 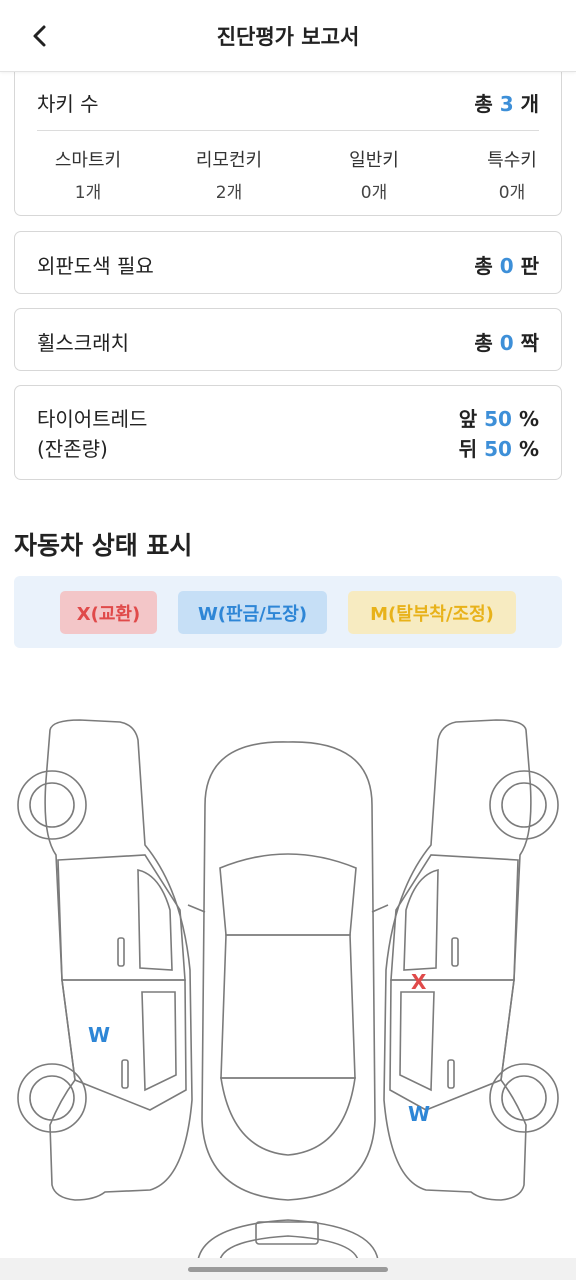 I want to click on paint-total: 총 0 판, so click(x=506, y=264).